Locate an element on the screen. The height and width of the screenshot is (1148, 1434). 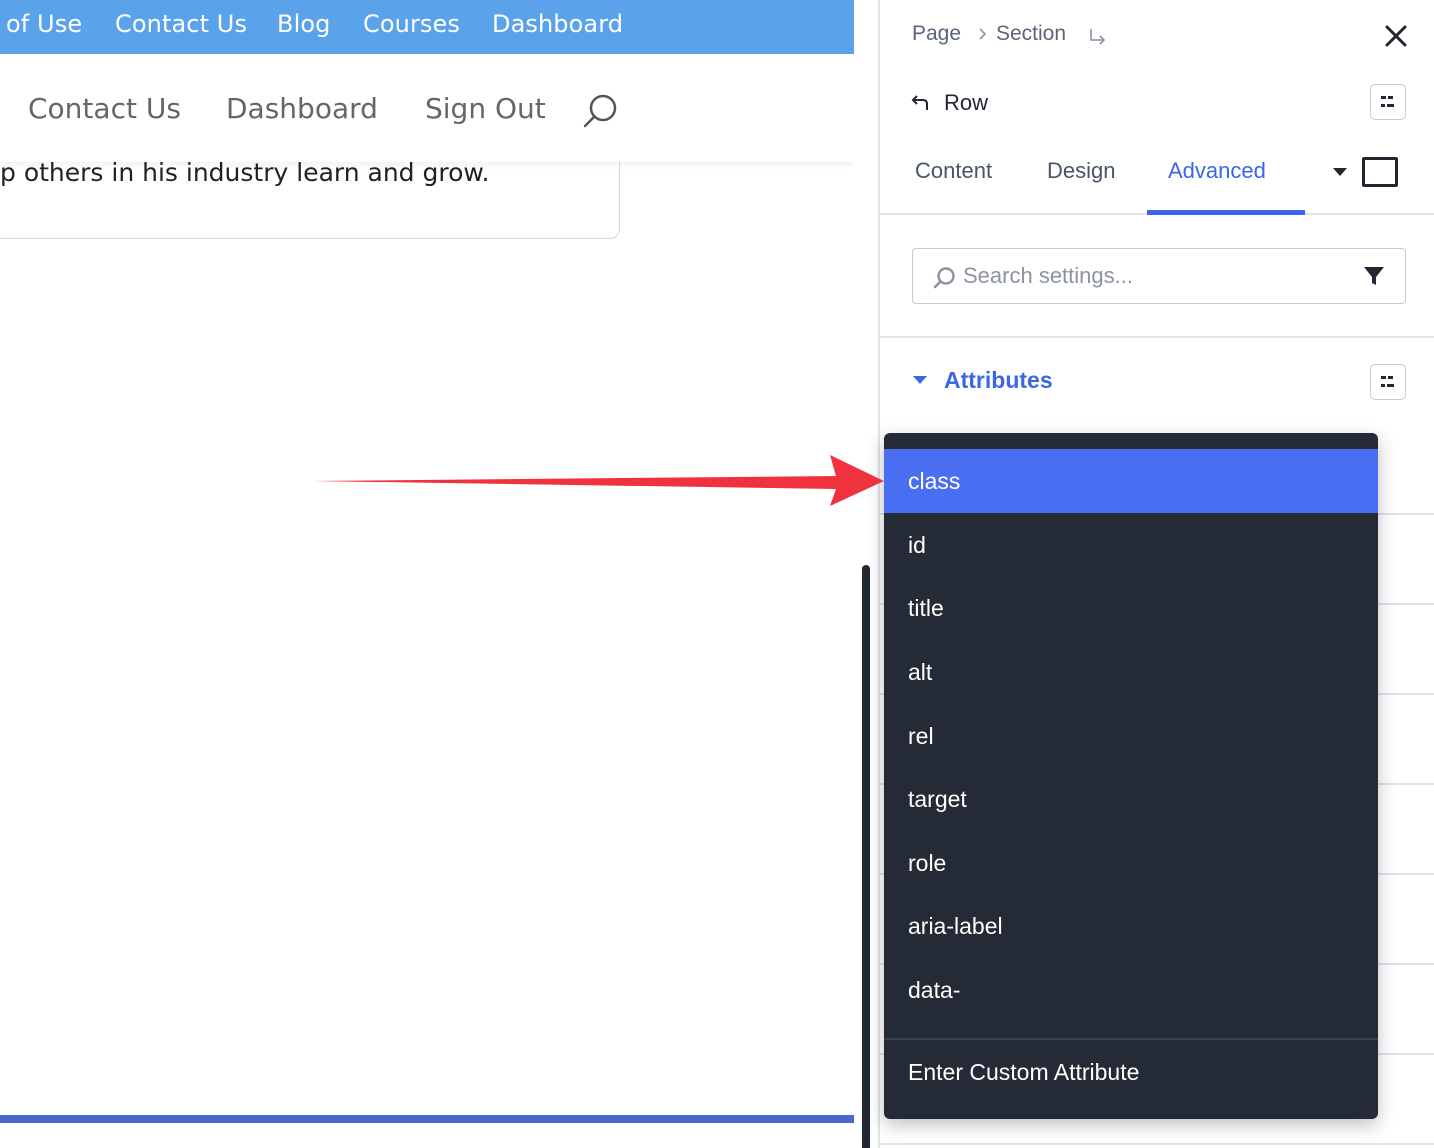
main-nav-link: Dashboard is located at coordinates (302, 108).